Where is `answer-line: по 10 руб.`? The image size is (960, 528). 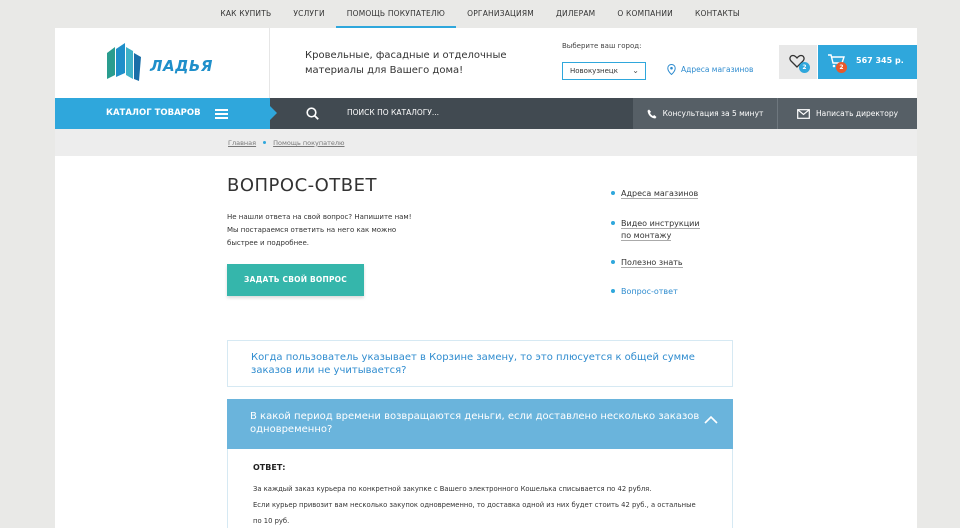 answer-line: по 10 руб. is located at coordinates (271, 521).